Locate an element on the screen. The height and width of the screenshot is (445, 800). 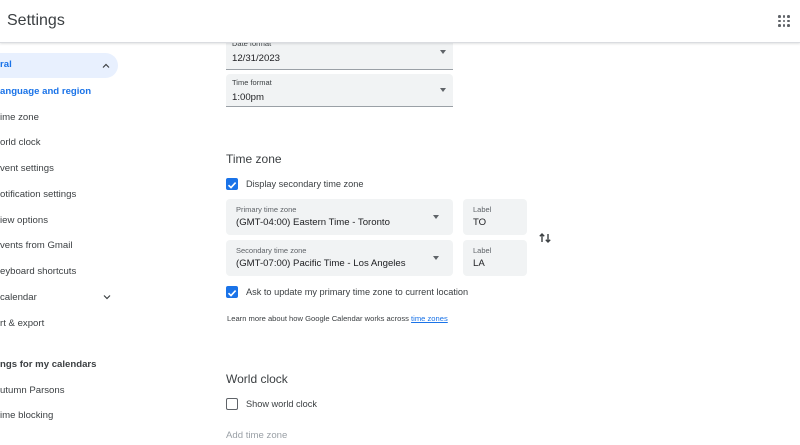
date-format-value: 12/31/2023 is located at coordinates (256, 58).